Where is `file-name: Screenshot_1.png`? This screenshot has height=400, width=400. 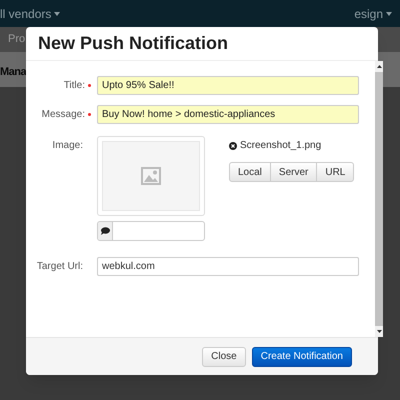
file-name: Screenshot_1.png is located at coordinates (281, 146).